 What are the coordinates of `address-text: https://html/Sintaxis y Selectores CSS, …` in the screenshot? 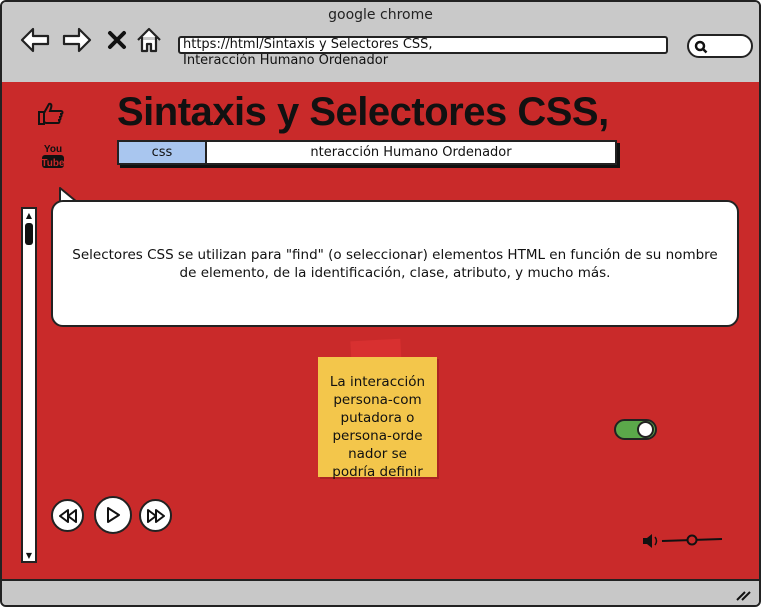 It's located at (308, 53).